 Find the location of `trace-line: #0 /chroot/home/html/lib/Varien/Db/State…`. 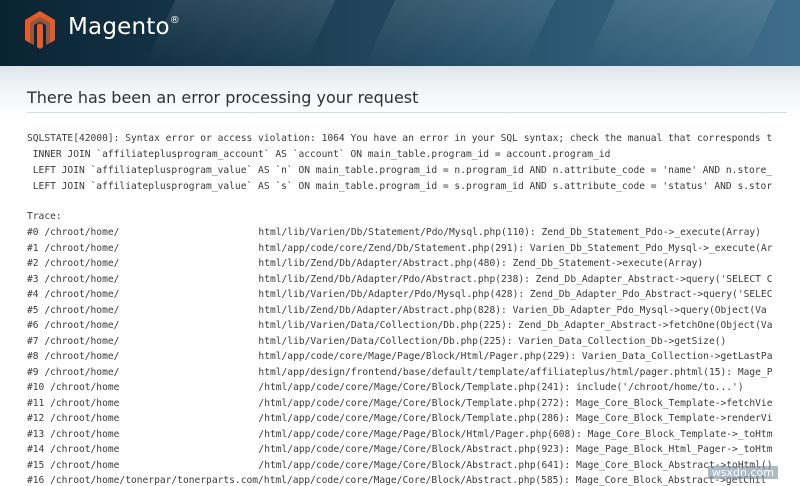

trace-line: #0 /chroot/home/html/lib/Varien/Db/State… is located at coordinates (413, 232).